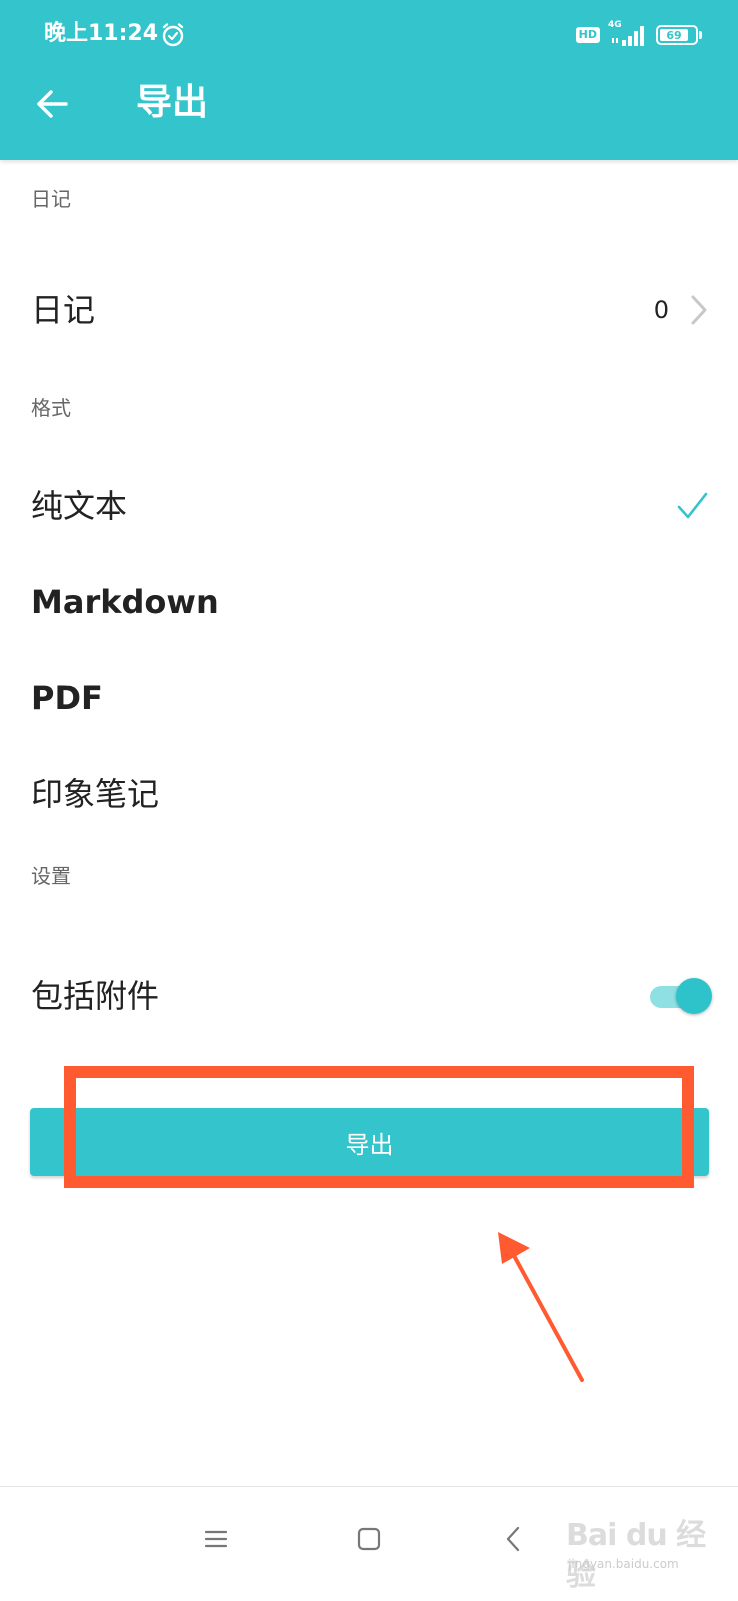  I want to click on export-button: 导出, so click(369, 1142).